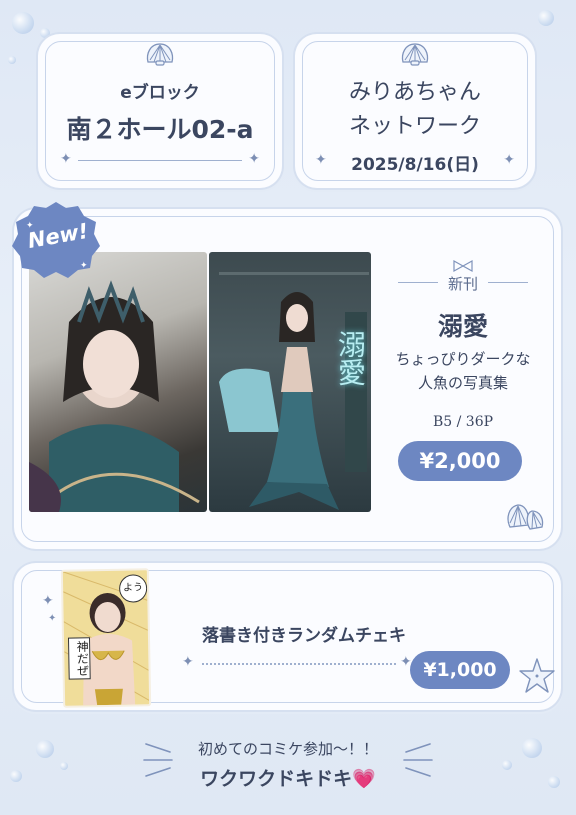 The image size is (576, 815). What do you see at coordinates (537, 675) in the screenshot?
I see `starfish-icon` at bounding box center [537, 675].